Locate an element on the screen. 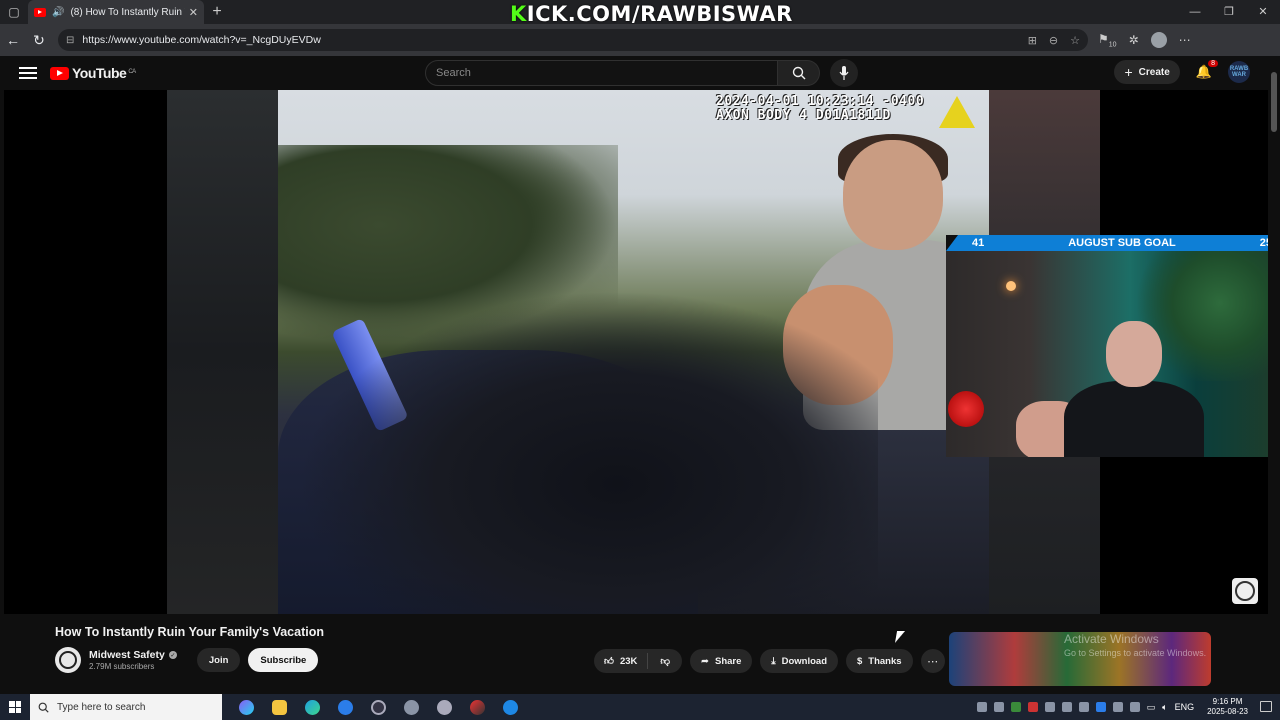 This screenshot has width=1280, height=720. share-icon: ➦ is located at coordinates (705, 661).